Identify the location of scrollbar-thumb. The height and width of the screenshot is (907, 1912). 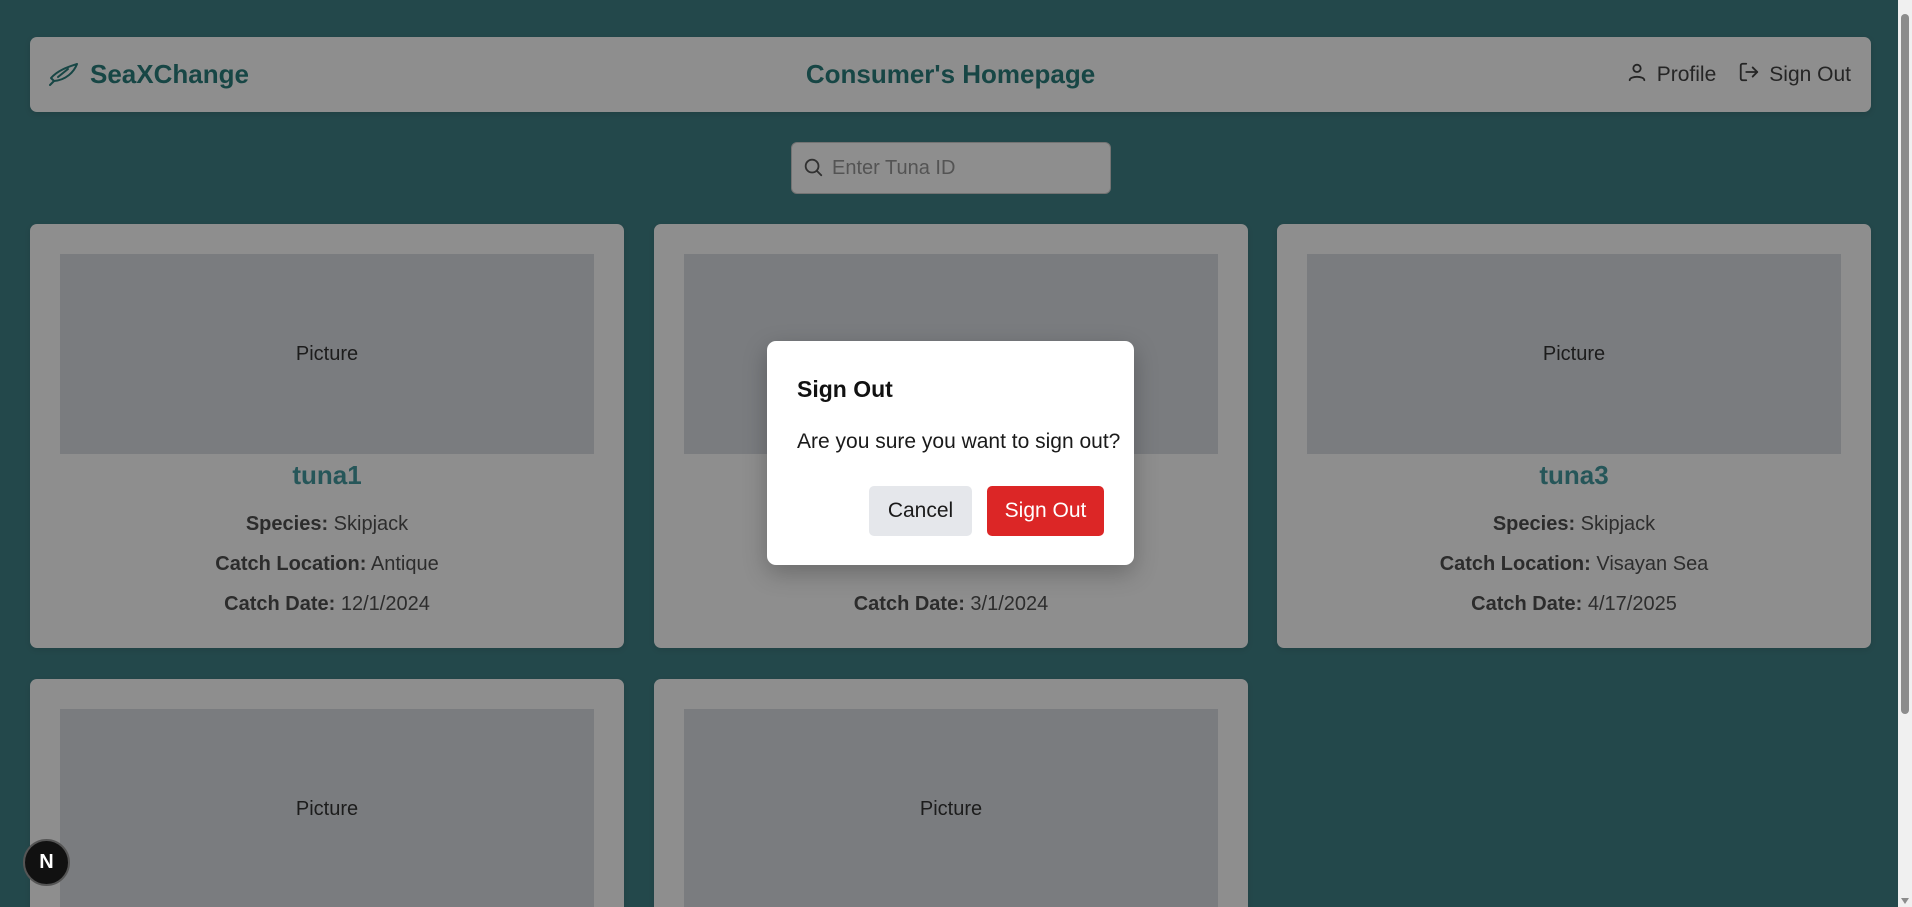
(1905, 364).